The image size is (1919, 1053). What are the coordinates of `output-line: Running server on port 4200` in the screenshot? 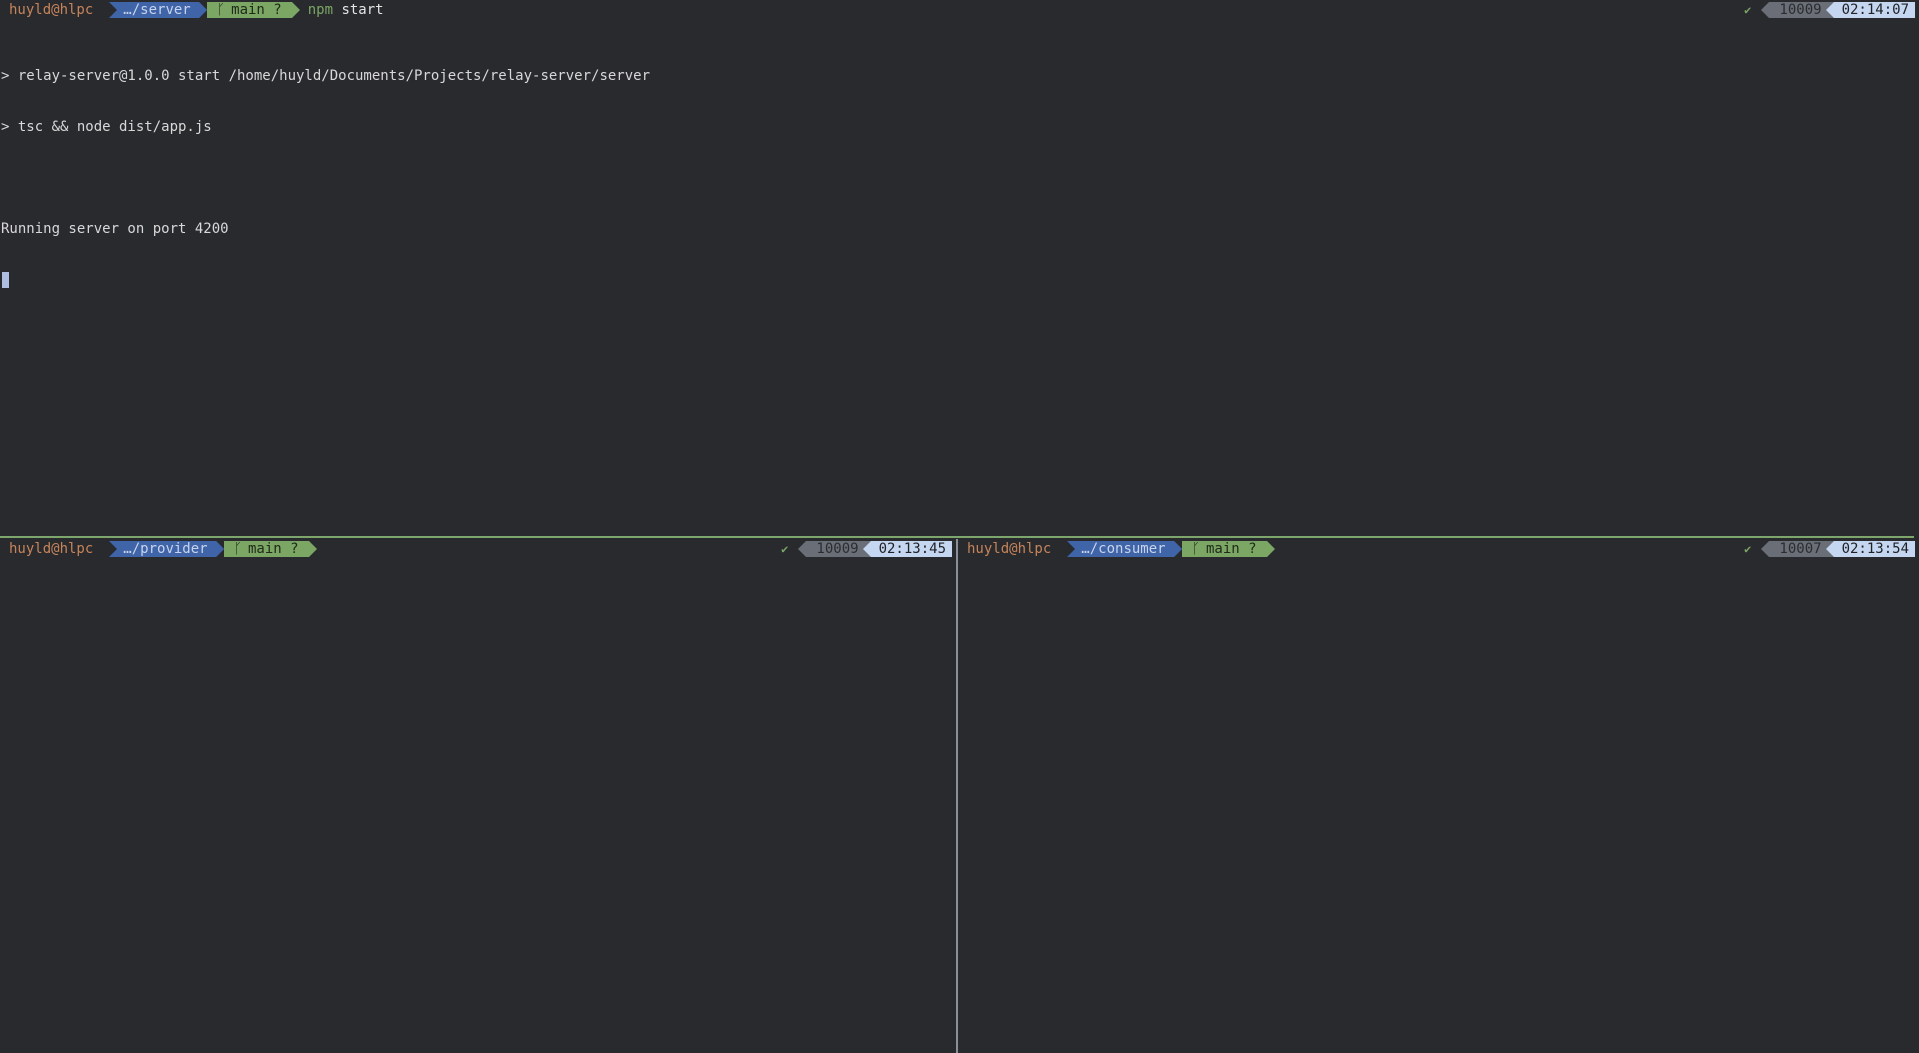 It's located at (115, 229).